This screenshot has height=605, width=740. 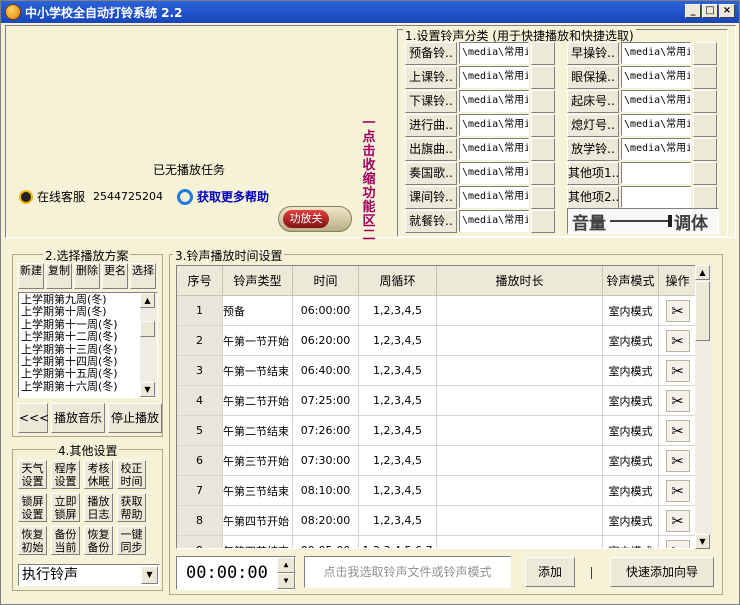 What do you see at coordinates (98, 474) in the screenshot?
I see `other-settings-button: 考核休眠` at bounding box center [98, 474].